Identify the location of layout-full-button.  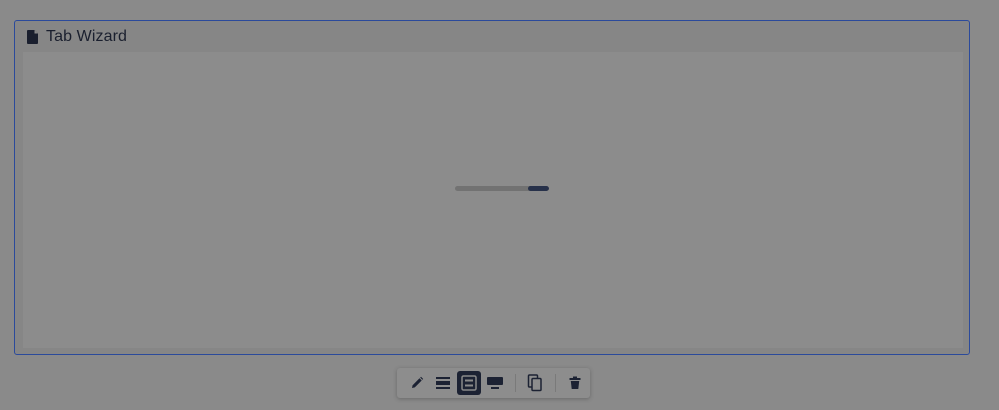
(495, 383).